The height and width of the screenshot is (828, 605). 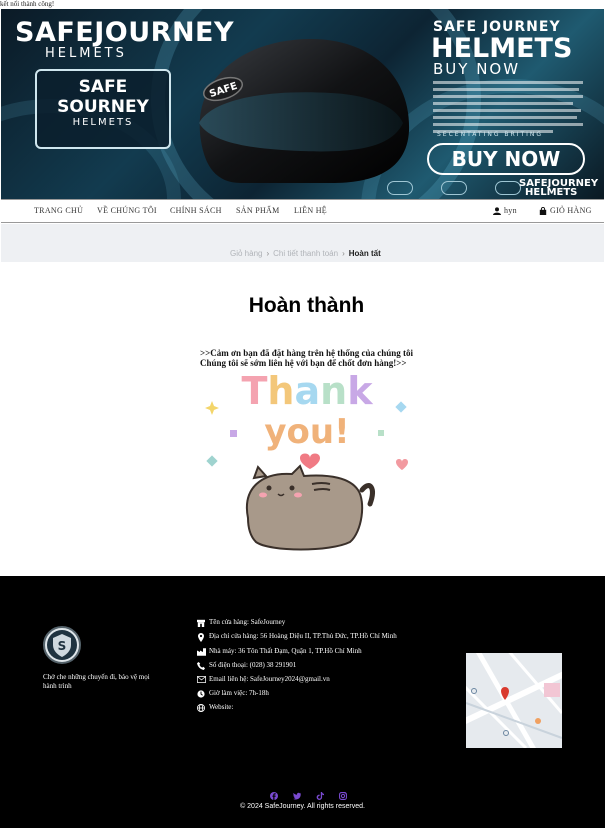 I want to click on factory-icon, so click(x=203, y=651).